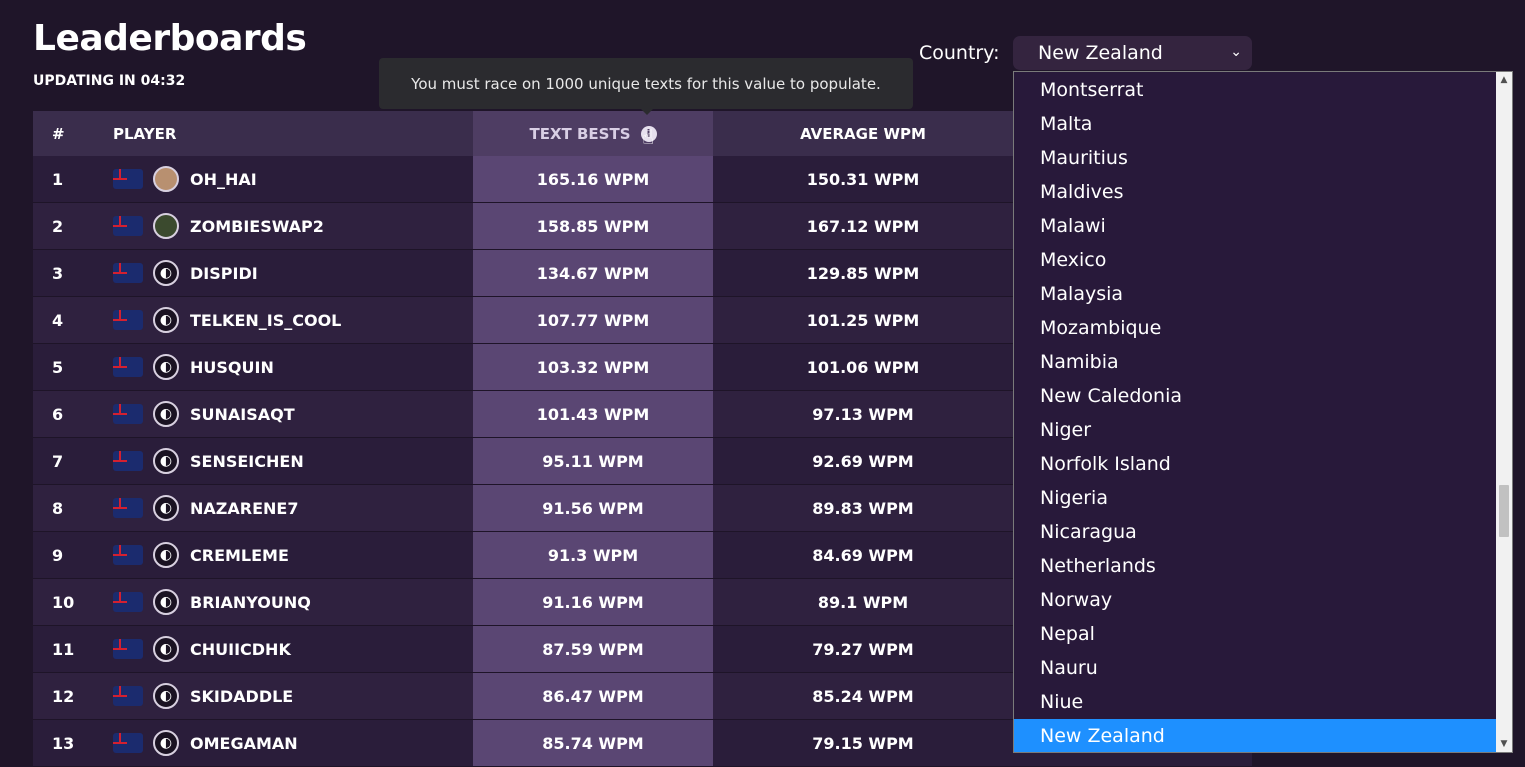 The height and width of the screenshot is (767, 1525). Describe the element at coordinates (63, 696) in the screenshot. I see `rank-cell: 12` at that location.